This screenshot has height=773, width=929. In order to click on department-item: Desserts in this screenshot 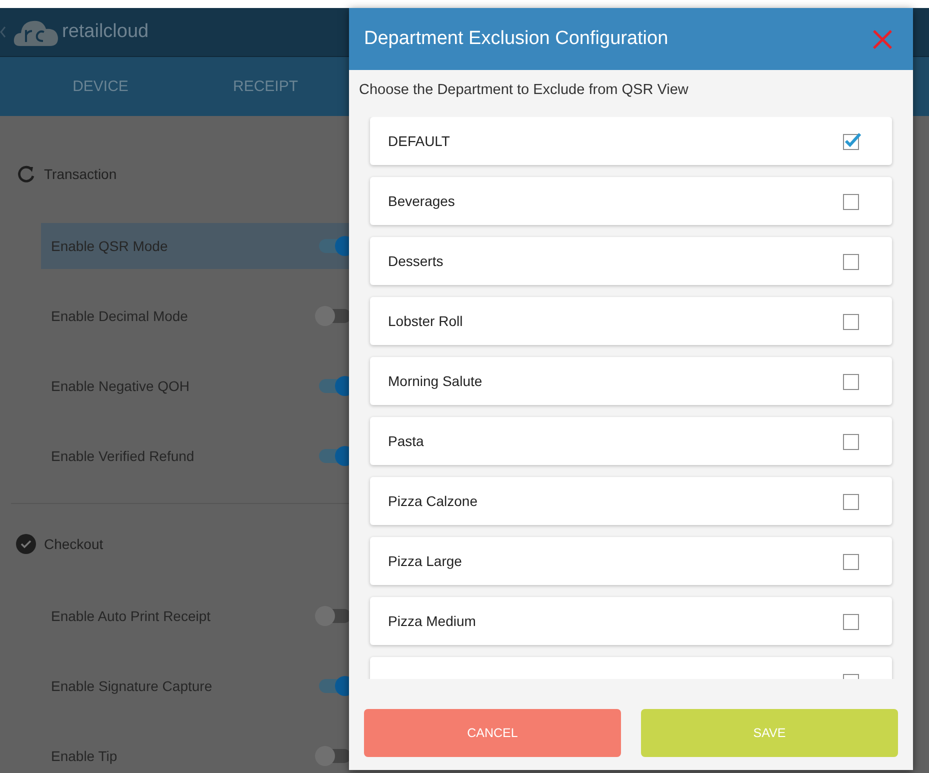, I will do `click(631, 261)`.